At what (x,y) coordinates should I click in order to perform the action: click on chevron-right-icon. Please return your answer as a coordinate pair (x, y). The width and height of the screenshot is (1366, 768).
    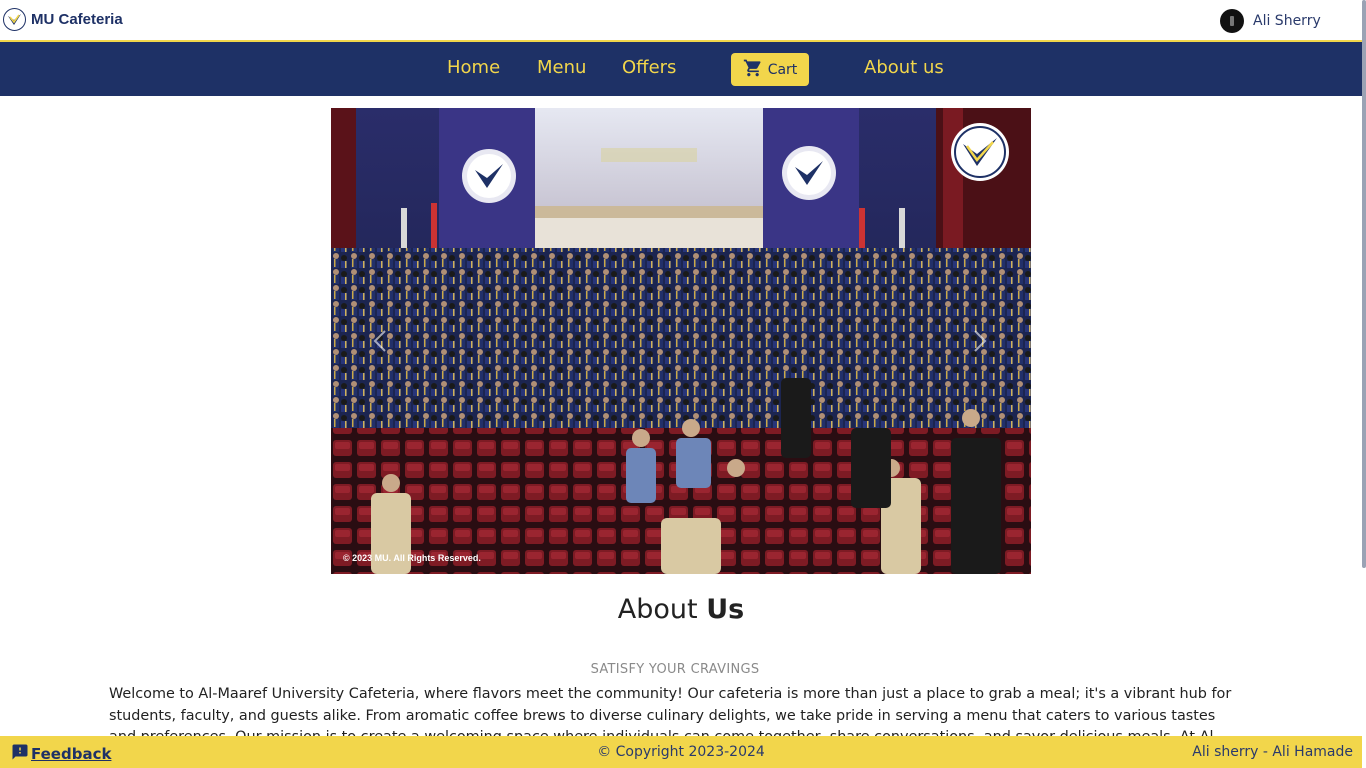
    Looking at the image, I should click on (980, 341).